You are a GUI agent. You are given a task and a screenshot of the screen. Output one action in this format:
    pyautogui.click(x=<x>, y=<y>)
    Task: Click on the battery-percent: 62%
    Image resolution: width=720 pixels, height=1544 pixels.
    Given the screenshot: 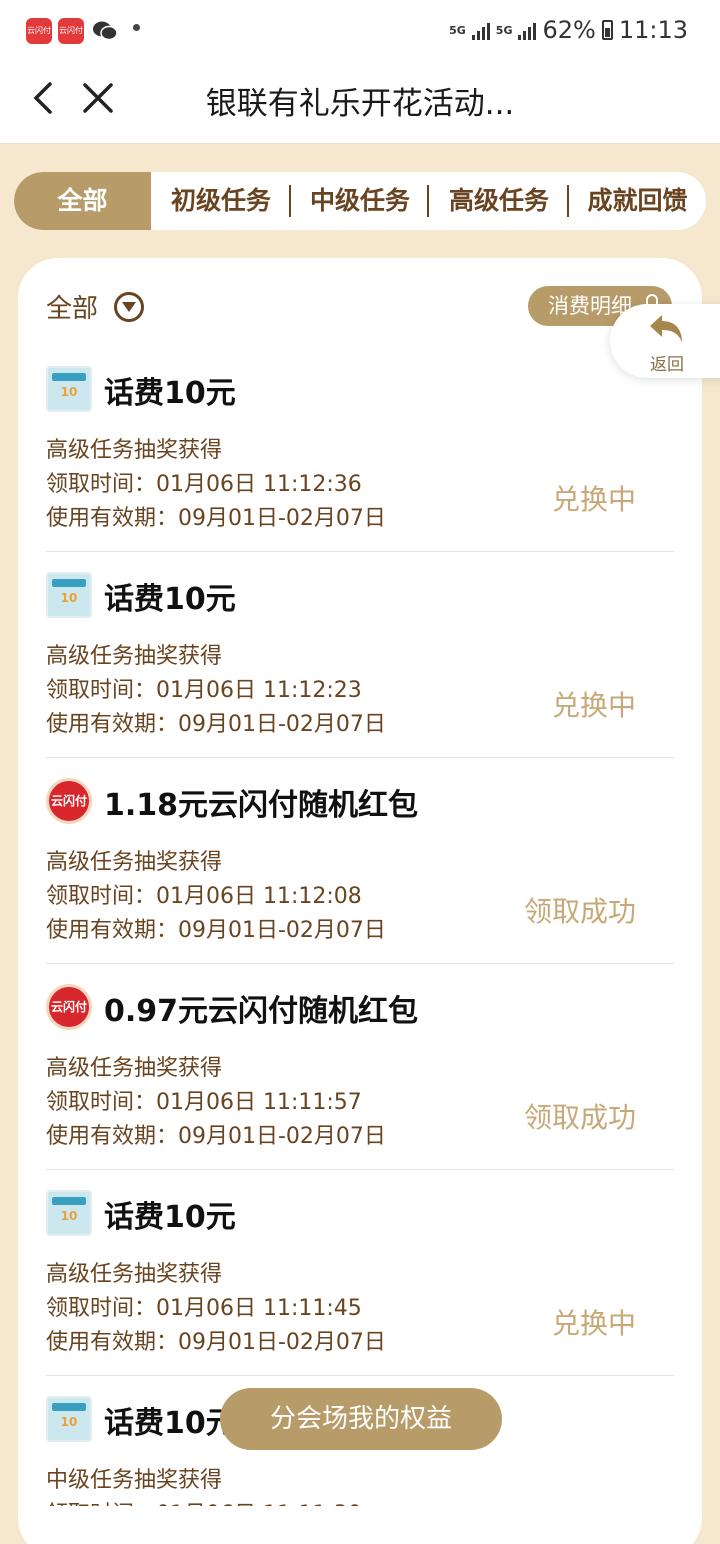 What is the action you would take?
    pyautogui.click(x=569, y=30)
    